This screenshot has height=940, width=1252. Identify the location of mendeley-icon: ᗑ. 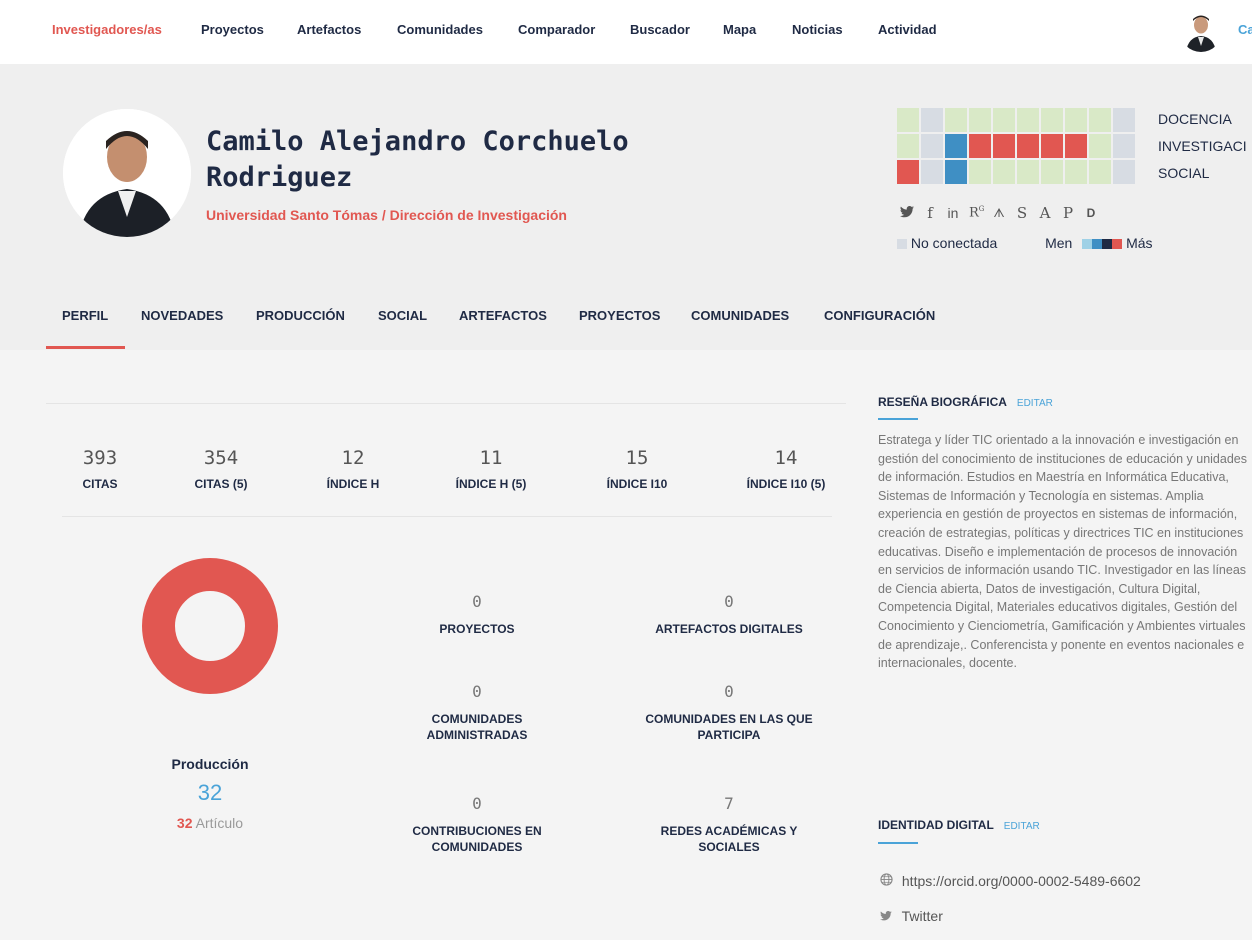
(999, 213).